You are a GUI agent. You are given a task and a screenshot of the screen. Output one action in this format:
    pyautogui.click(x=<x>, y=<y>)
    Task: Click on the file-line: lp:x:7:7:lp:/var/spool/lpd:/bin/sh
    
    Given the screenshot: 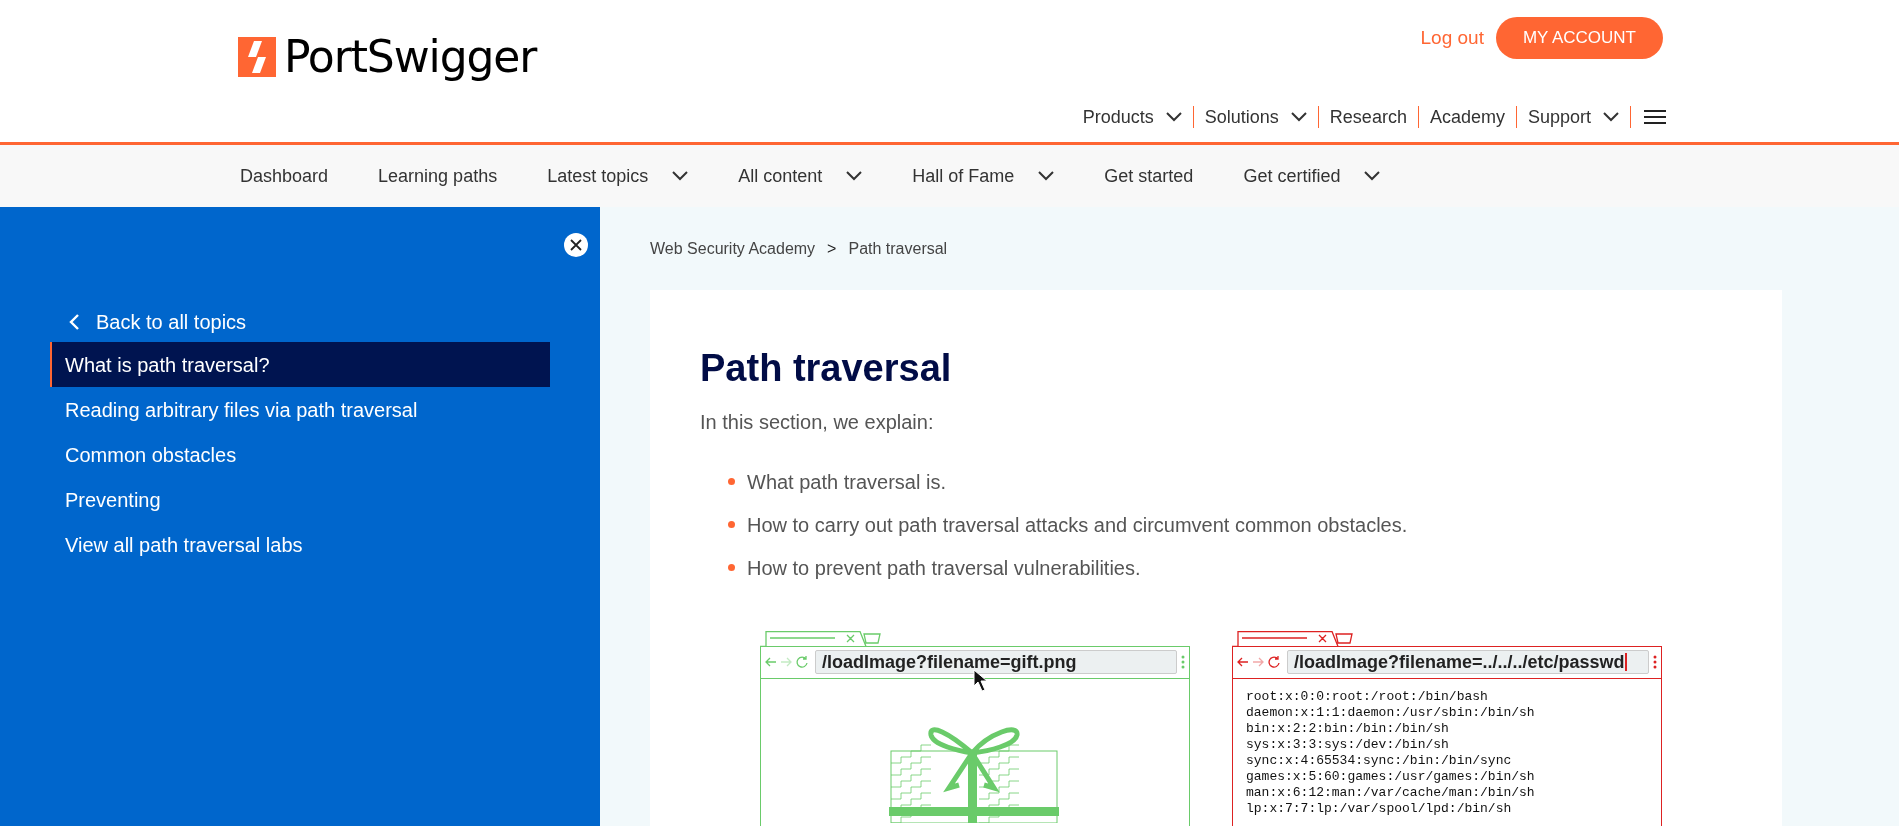 What is the action you would take?
    pyautogui.click(x=1379, y=808)
    